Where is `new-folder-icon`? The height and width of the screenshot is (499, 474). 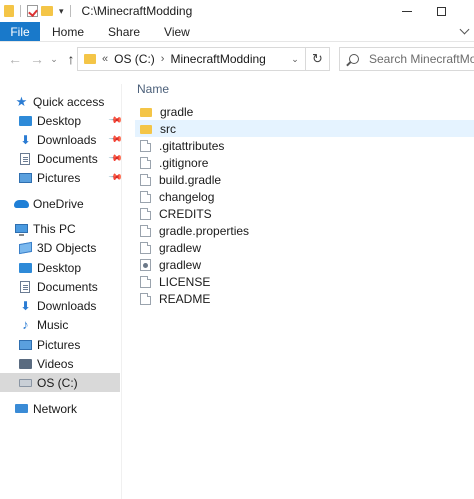
new-folder-icon is located at coordinates (47, 11).